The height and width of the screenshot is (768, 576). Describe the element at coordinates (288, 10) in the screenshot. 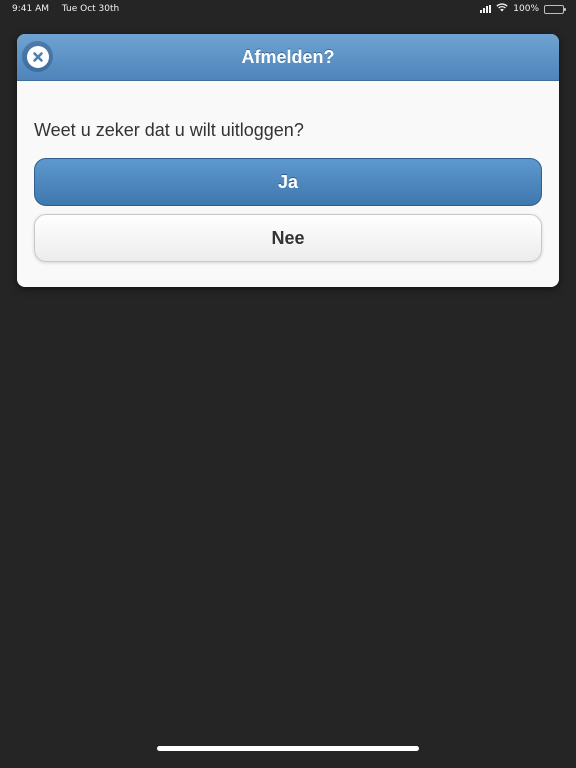

I see `status-bar: 9:41 AM Tue Oct 30th 100%` at that location.